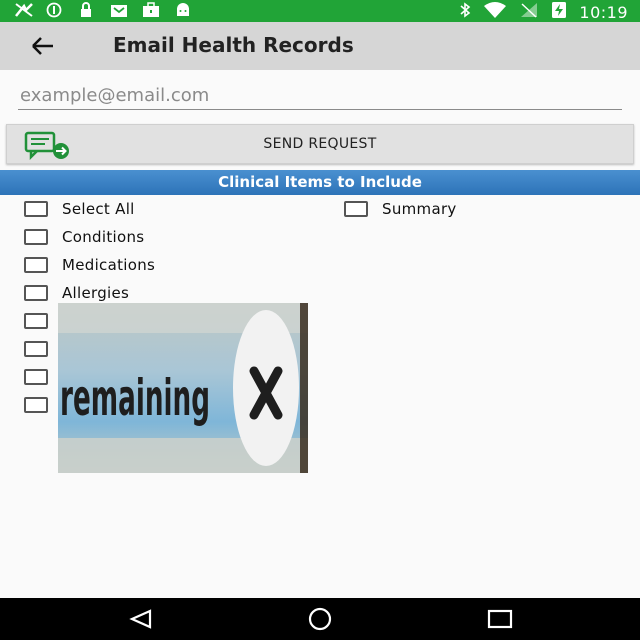  What do you see at coordinates (96, 293) in the screenshot?
I see `checkbox-label: Allergies` at bounding box center [96, 293].